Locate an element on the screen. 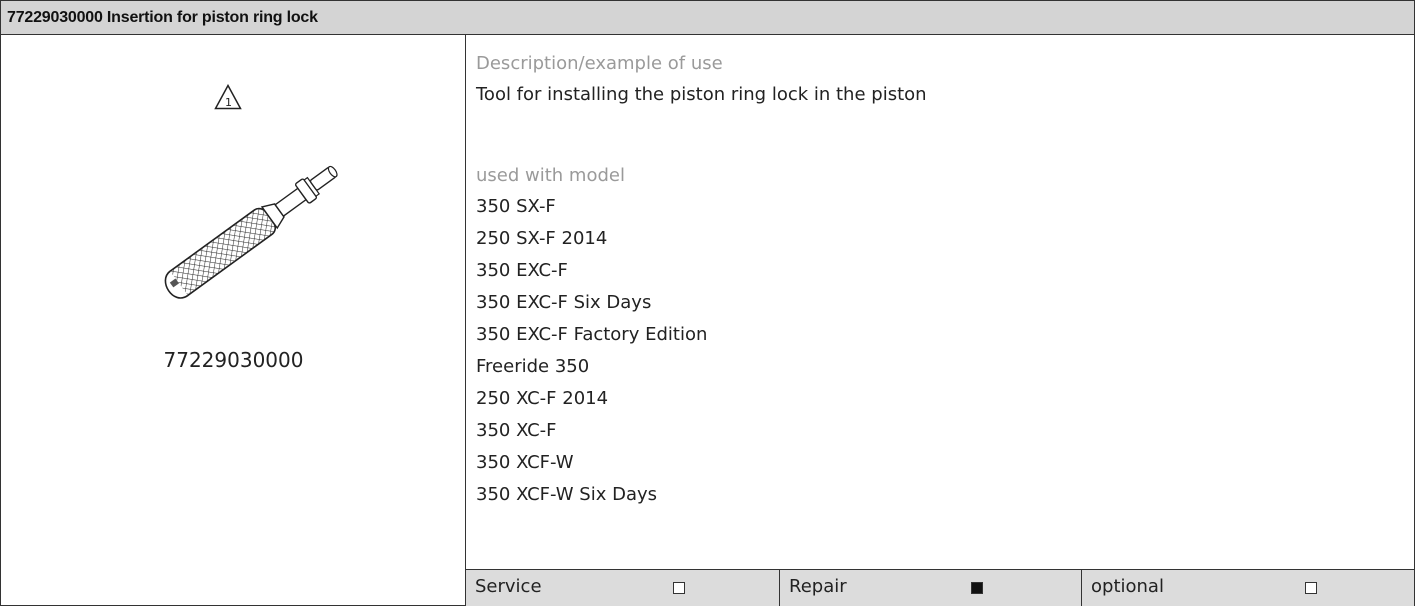 This screenshot has height=606, width=1415. optional-label: optional is located at coordinates (1127, 586).